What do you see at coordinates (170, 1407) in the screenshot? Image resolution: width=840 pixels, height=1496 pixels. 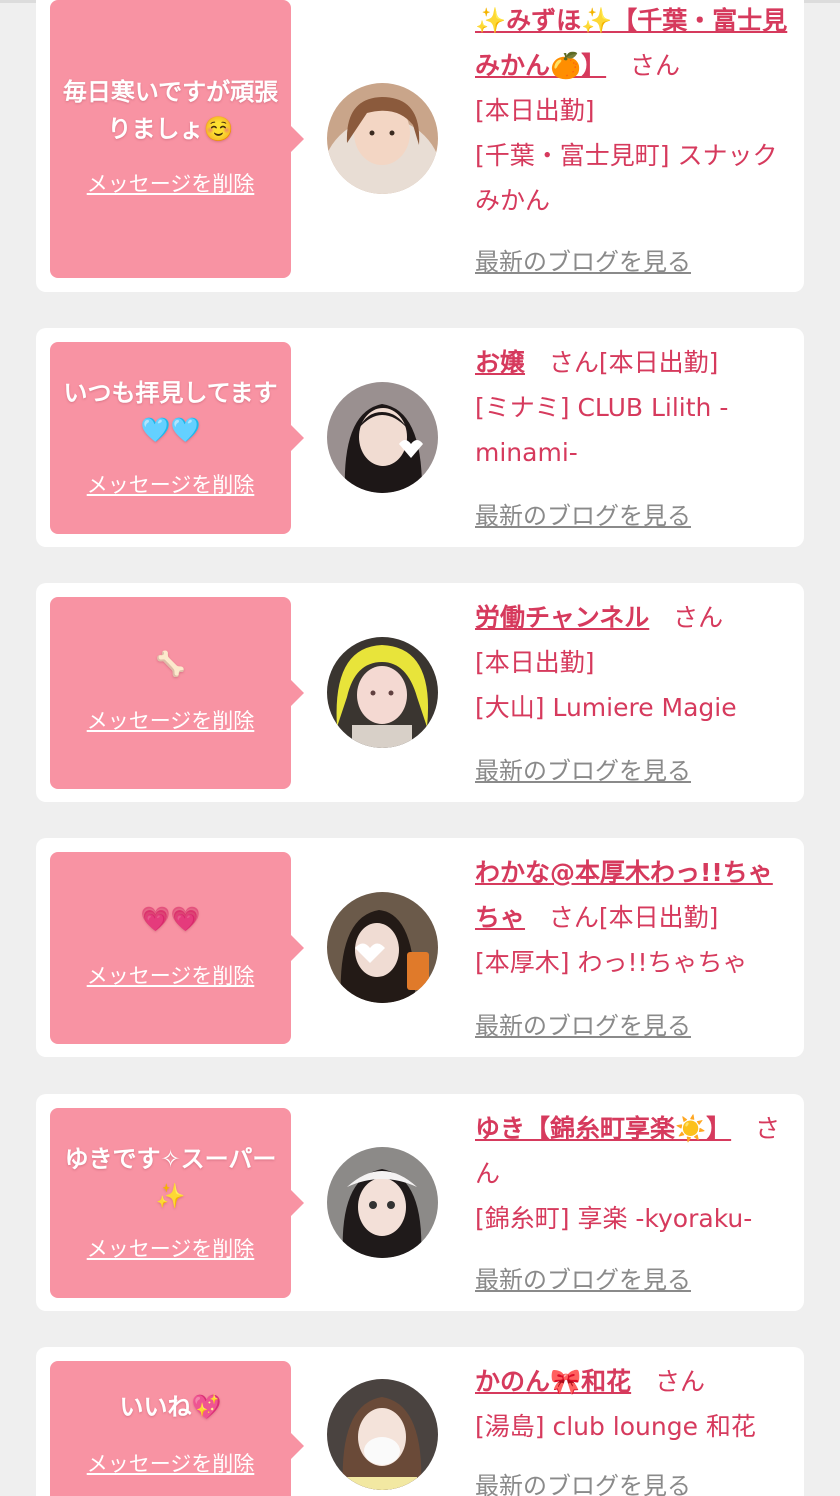 I see `message-text: いいね💖` at bounding box center [170, 1407].